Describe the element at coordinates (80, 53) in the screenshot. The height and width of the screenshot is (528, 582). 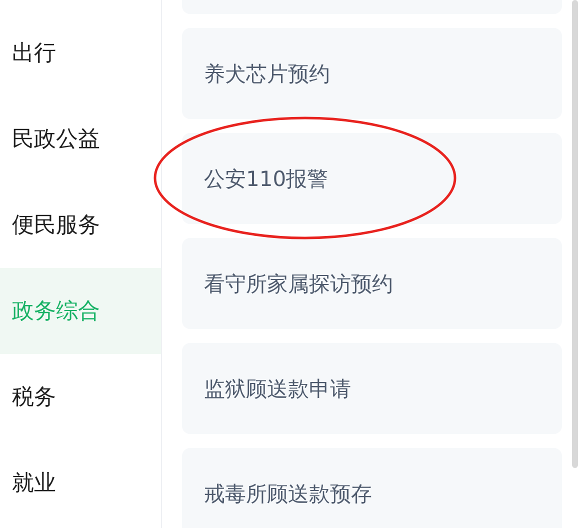
I see `category-tab: 出行` at that location.